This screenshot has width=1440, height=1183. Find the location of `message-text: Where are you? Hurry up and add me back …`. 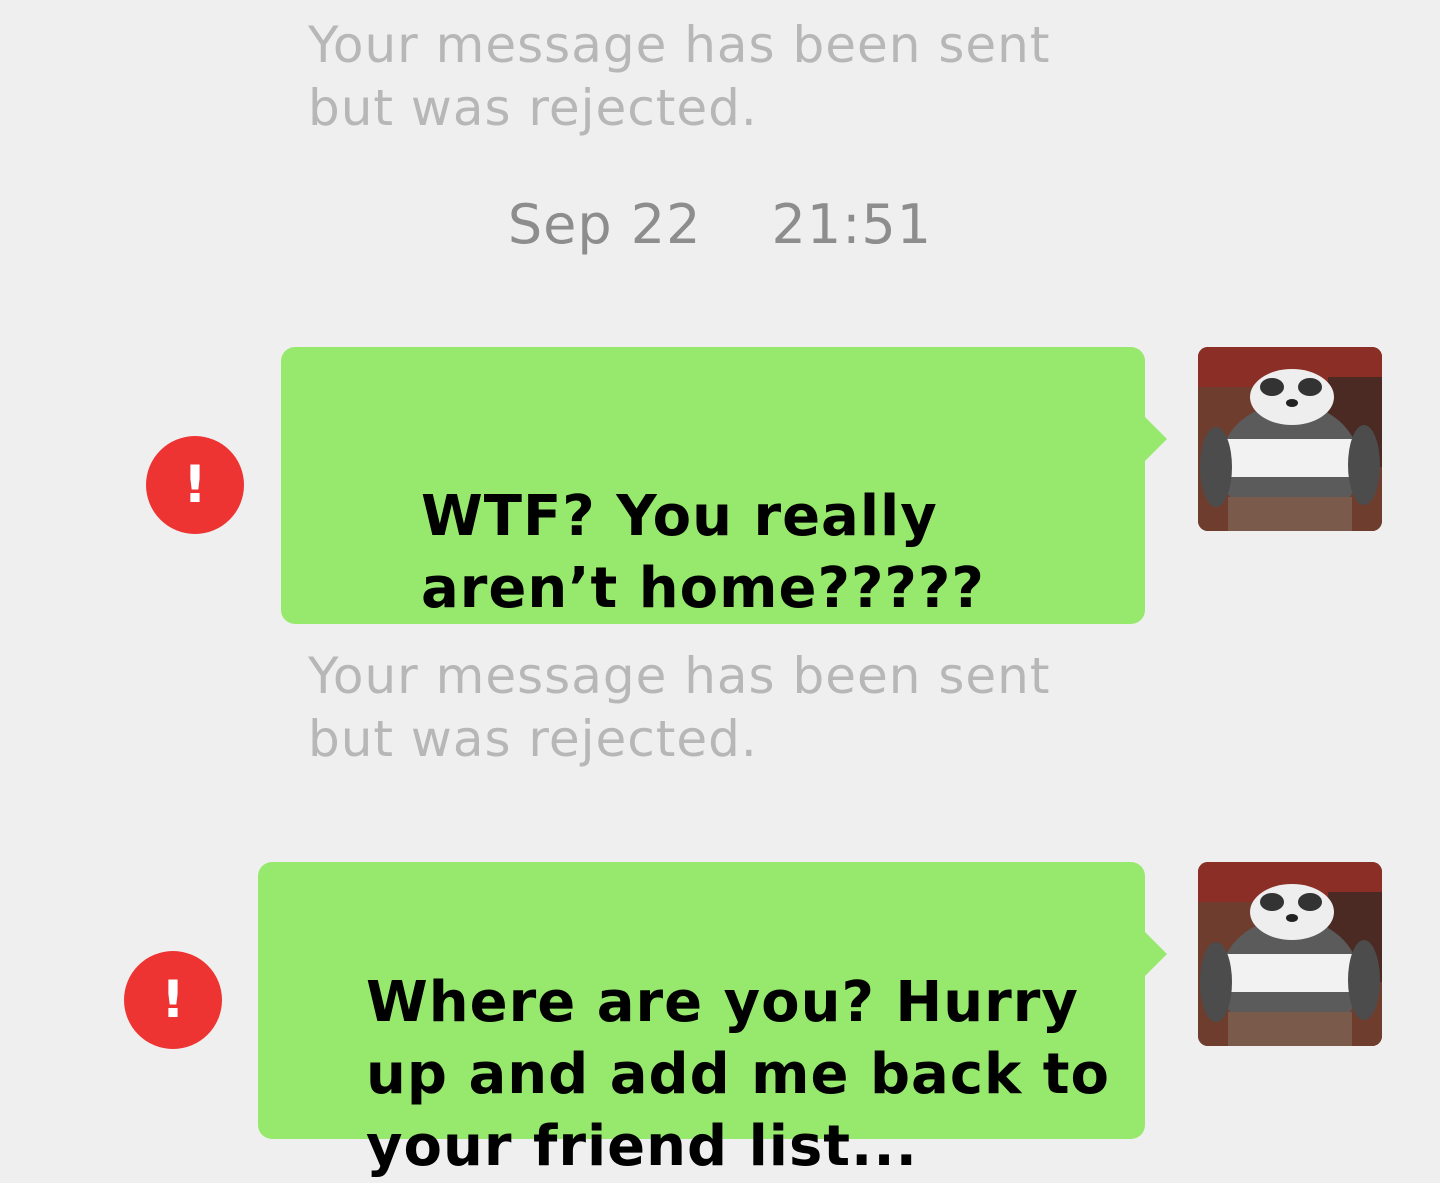

message-text: Where are you? Hurry up and add me back … is located at coordinates (738, 1074).